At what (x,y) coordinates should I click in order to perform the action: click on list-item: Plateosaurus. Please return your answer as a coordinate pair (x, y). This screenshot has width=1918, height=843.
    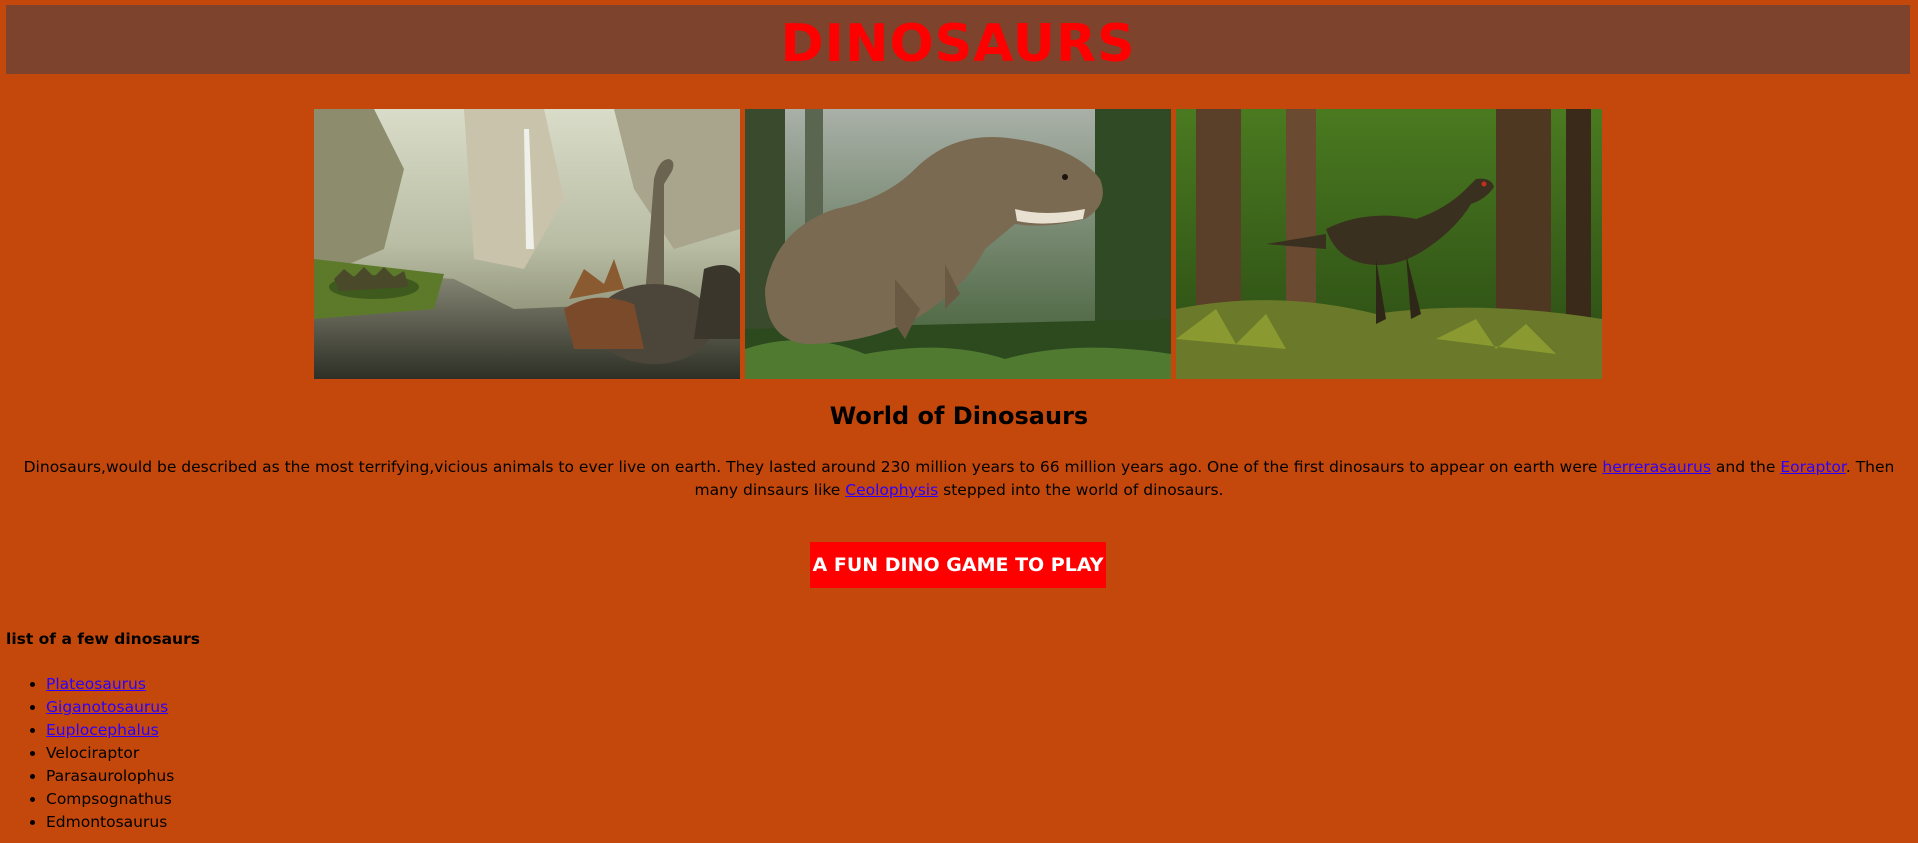
    Looking at the image, I should click on (110, 684).